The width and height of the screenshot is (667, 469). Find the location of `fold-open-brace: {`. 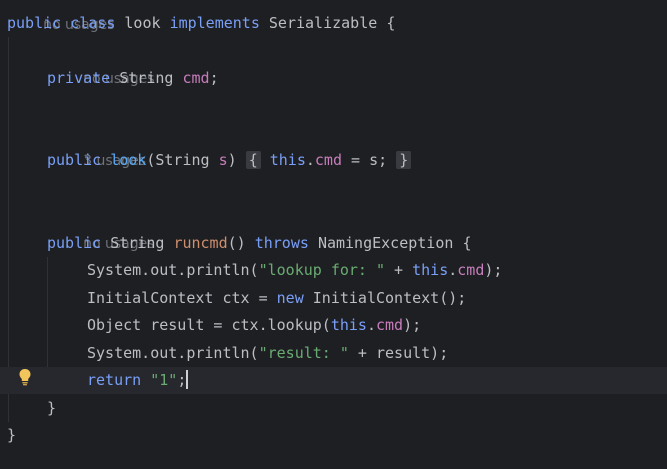

fold-open-brace: { is located at coordinates (253, 160).